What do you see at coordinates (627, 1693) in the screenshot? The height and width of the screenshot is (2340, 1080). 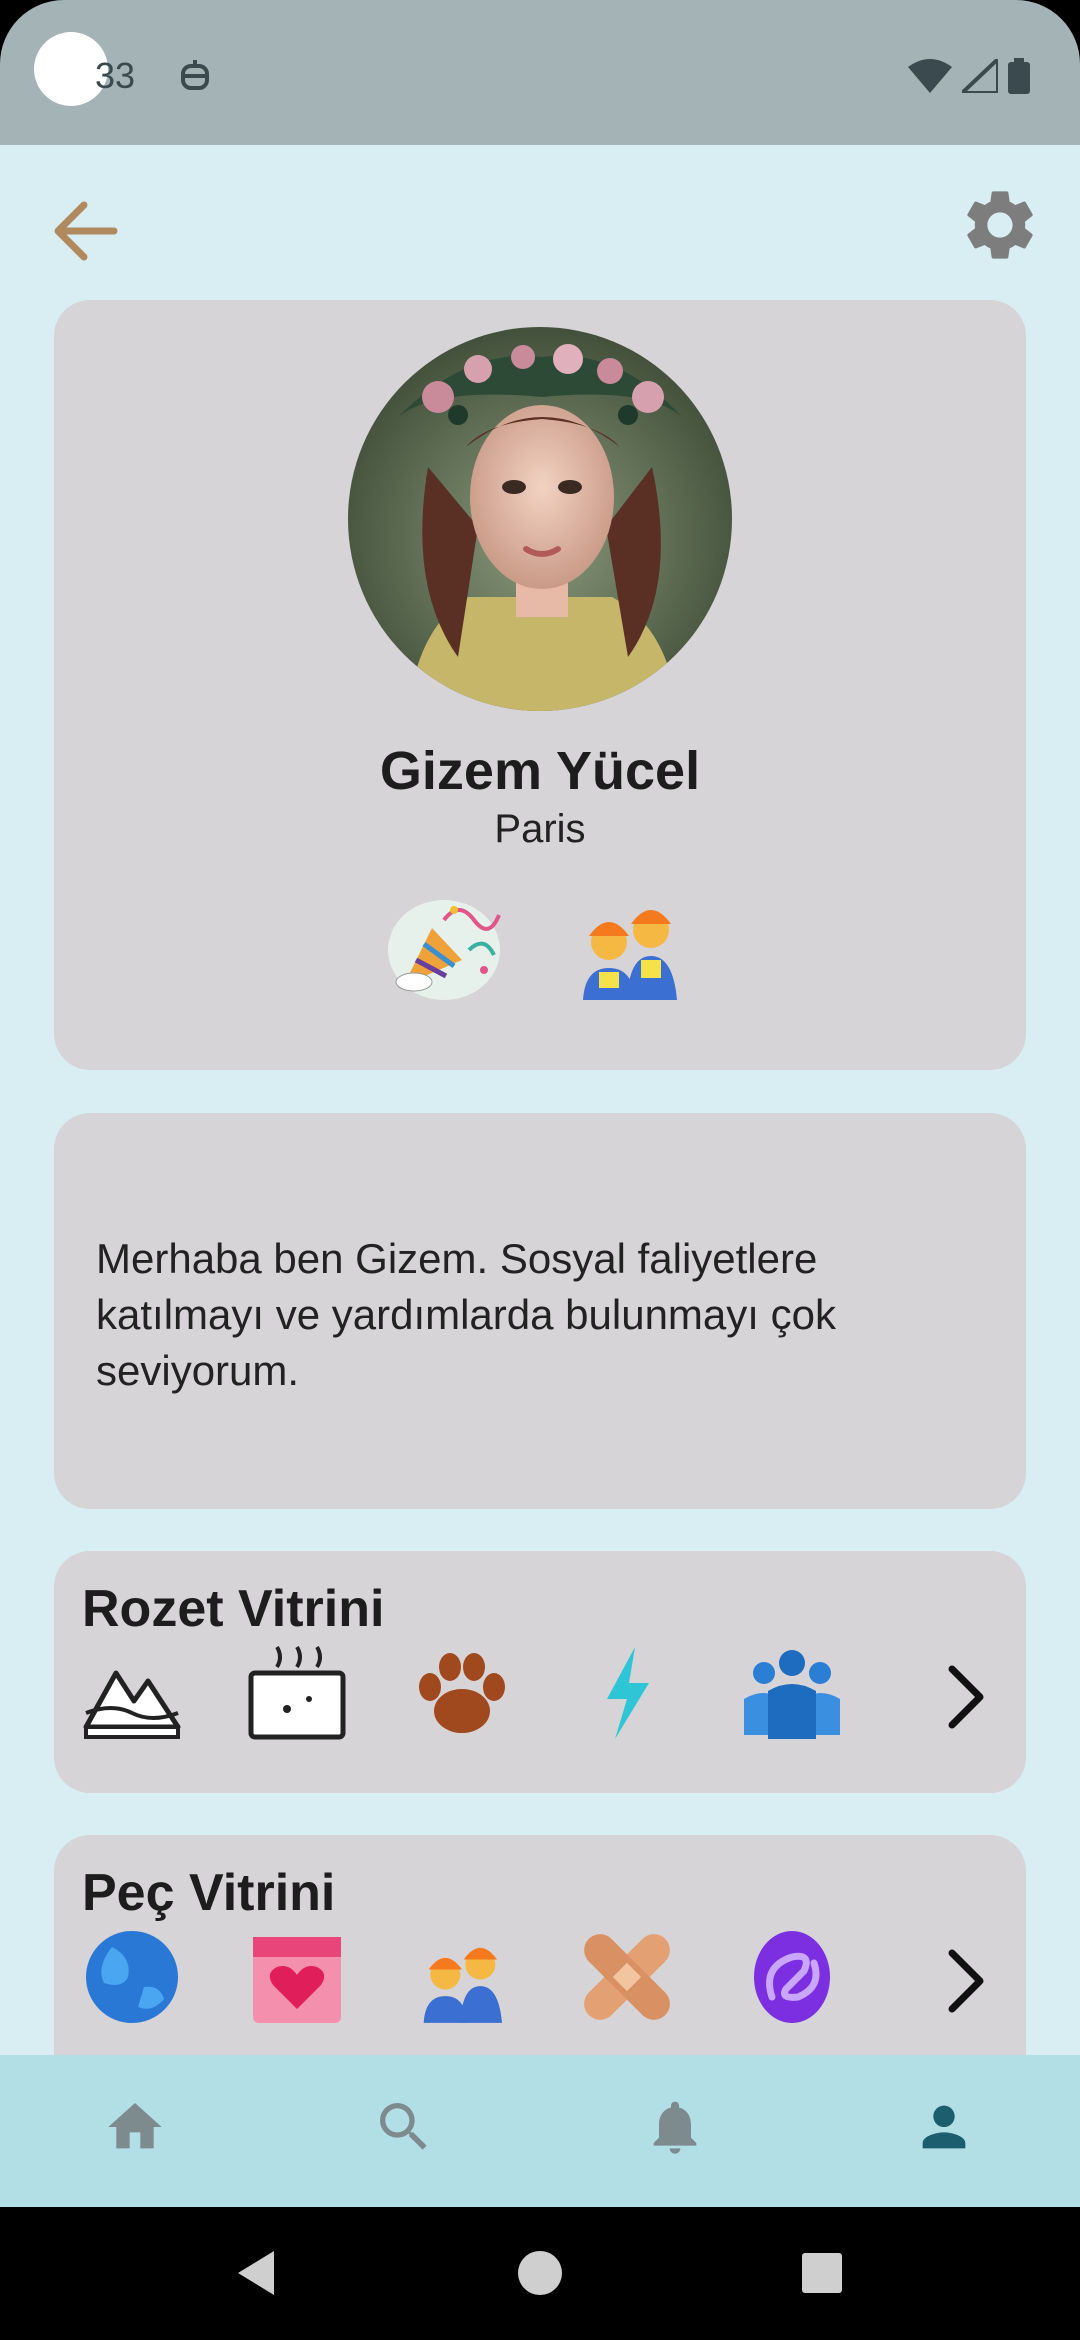 I see `lightning-icon` at bounding box center [627, 1693].